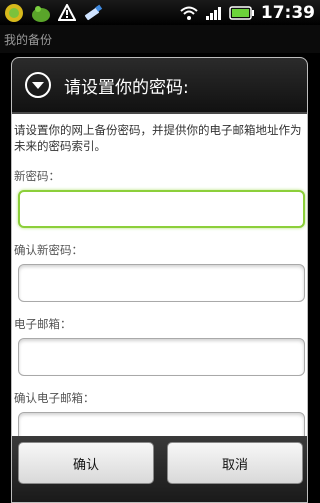 Image resolution: width=320 pixels, height=503 pixels. What do you see at coordinates (41, 13) in the screenshot?
I see `shield-icon` at bounding box center [41, 13].